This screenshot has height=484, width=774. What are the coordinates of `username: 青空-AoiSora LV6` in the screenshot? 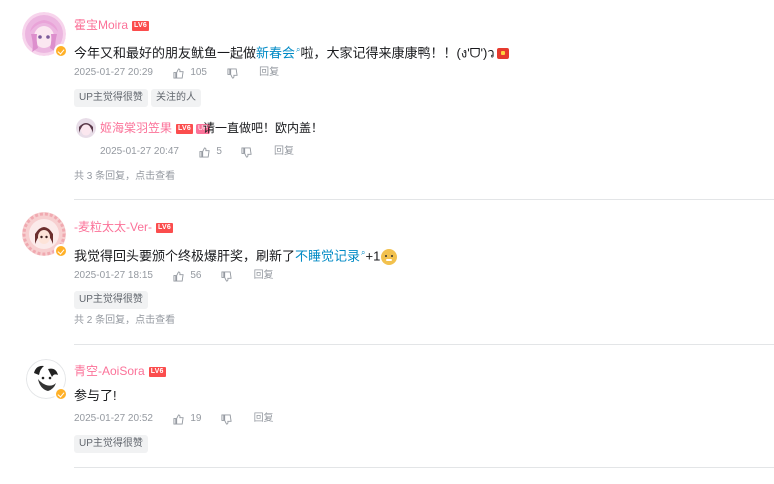 It's located at (120, 371).